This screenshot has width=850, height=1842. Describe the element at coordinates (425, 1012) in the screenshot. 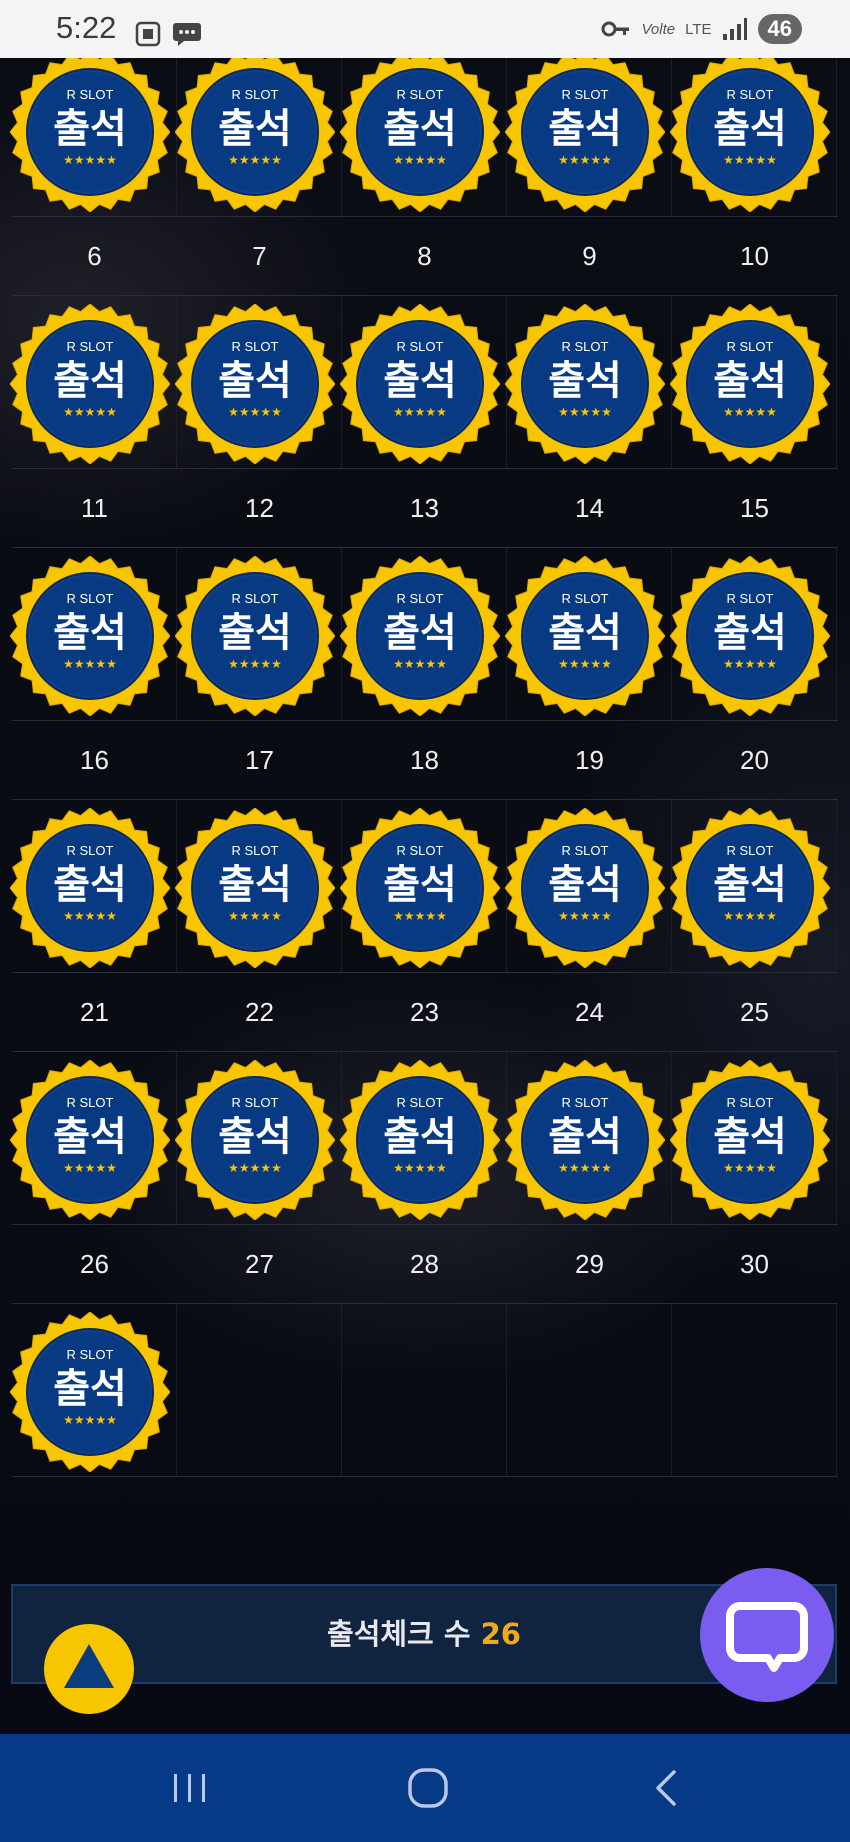

I see `day-number-row: 21 22 23 24 25` at that location.